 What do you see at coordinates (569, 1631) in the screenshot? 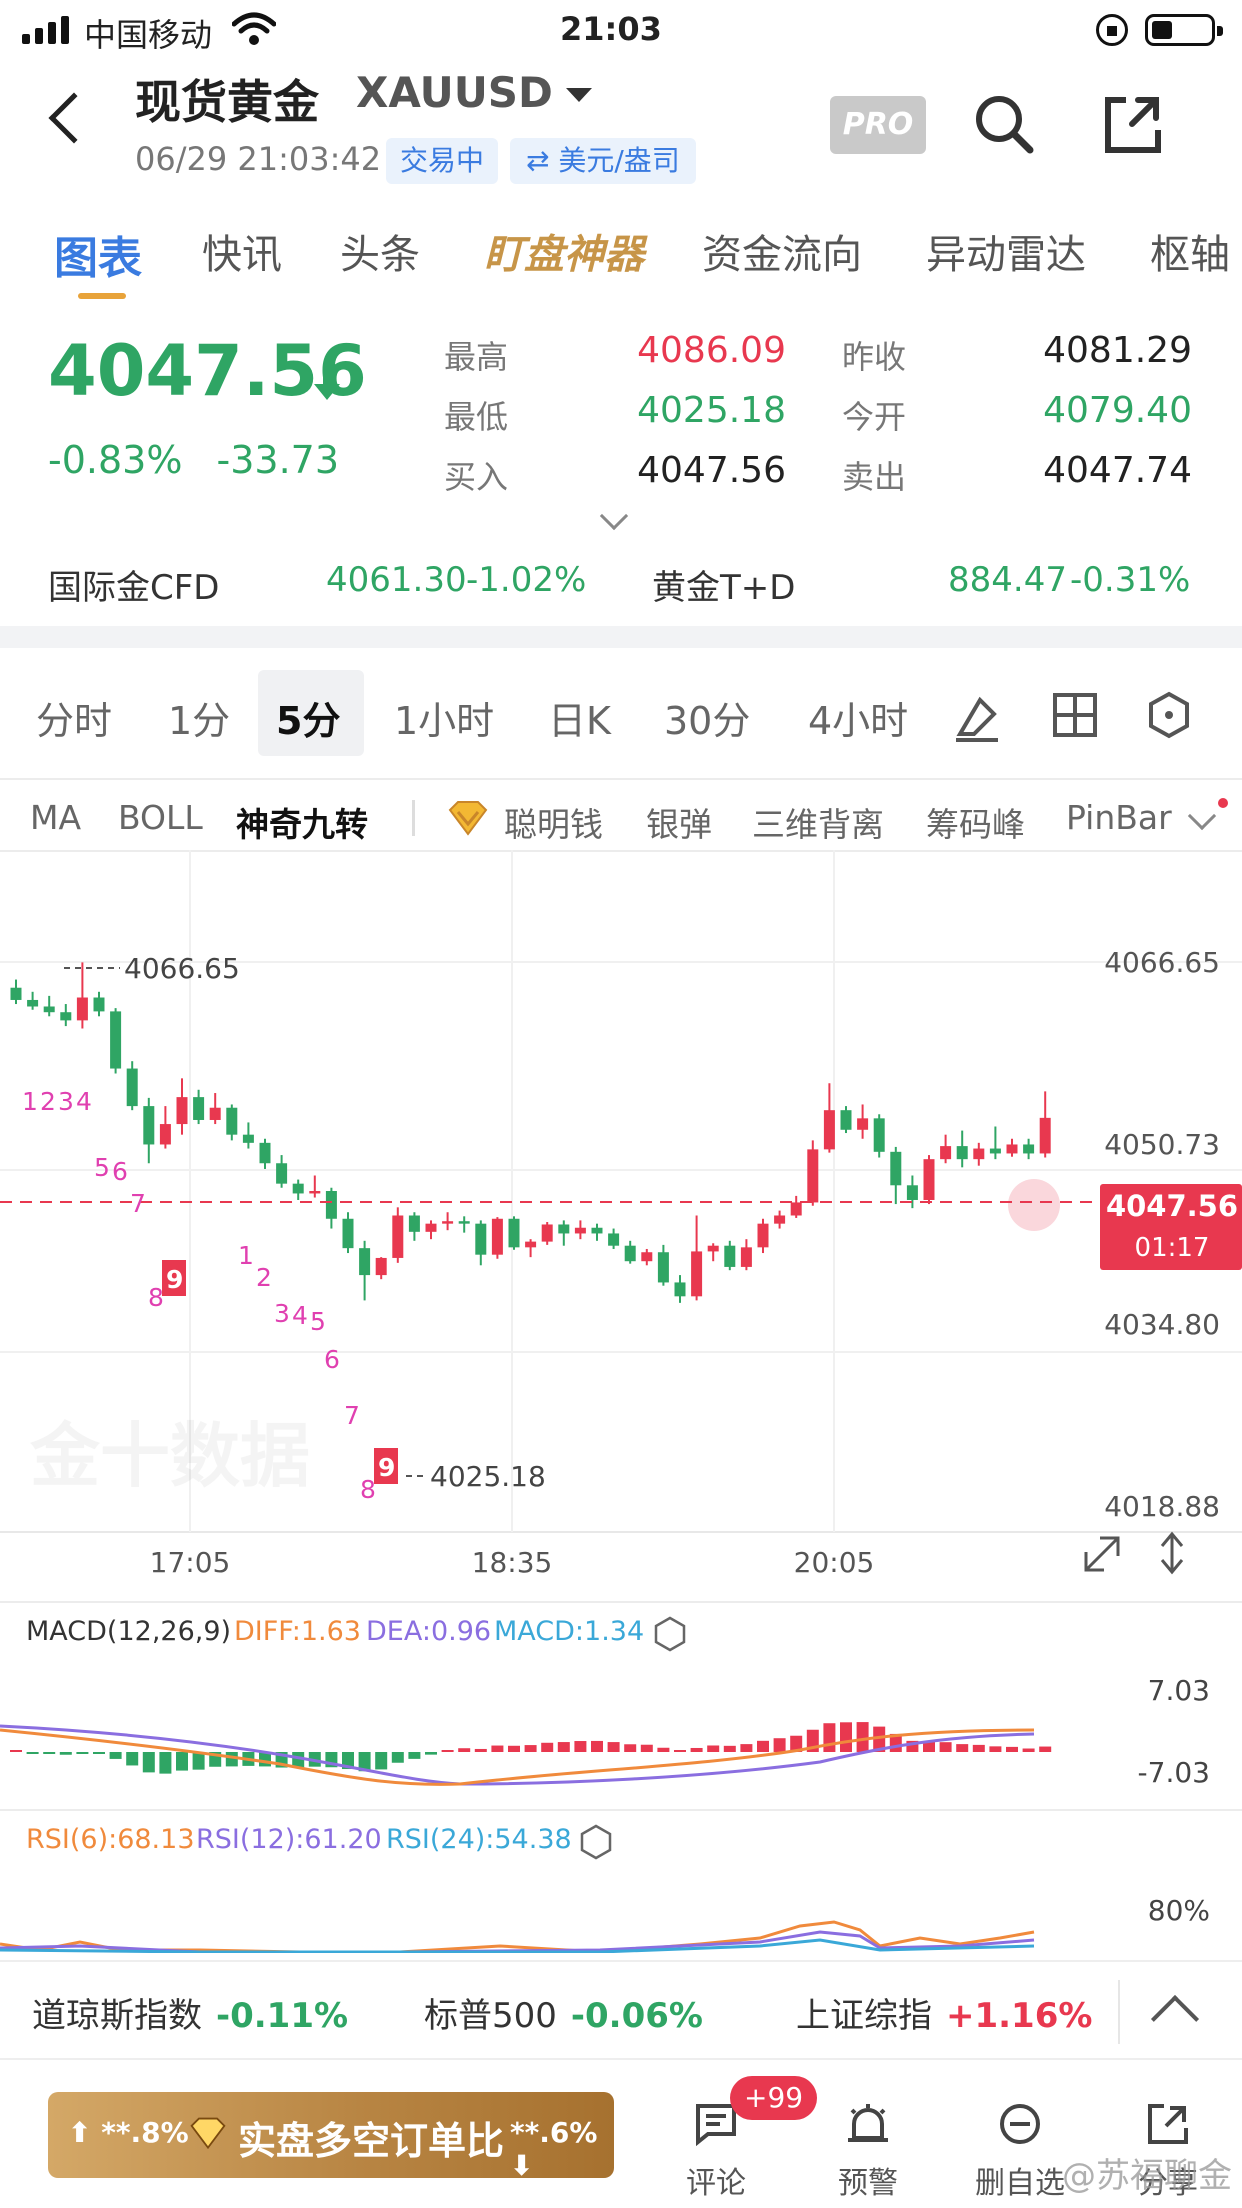
I see `macd-value: MACD:1.34` at bounding box center [569, 1631].